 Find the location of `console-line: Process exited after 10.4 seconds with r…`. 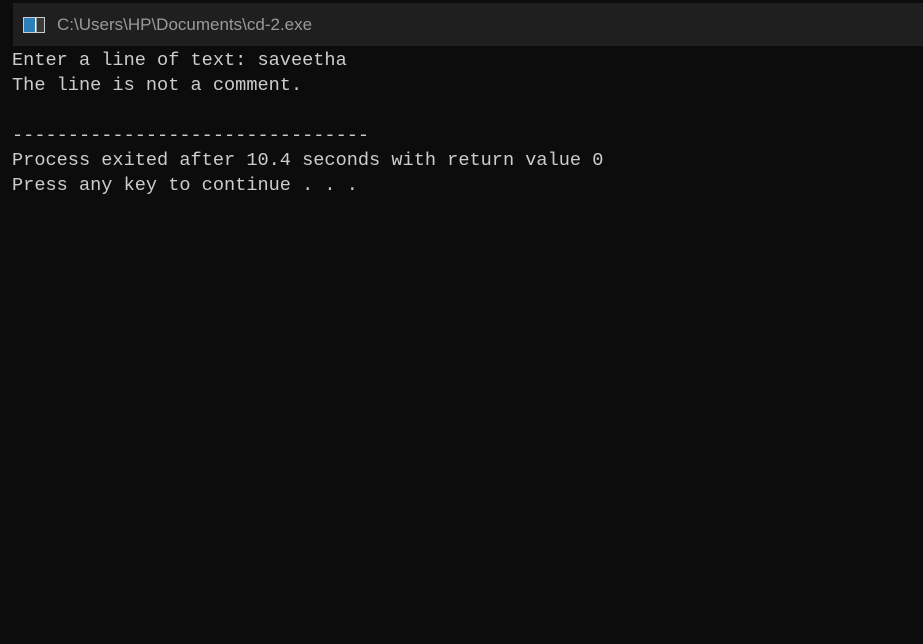

console-line: Process exited after 10.4 seconds with r… is located at coordinates (308, 160).